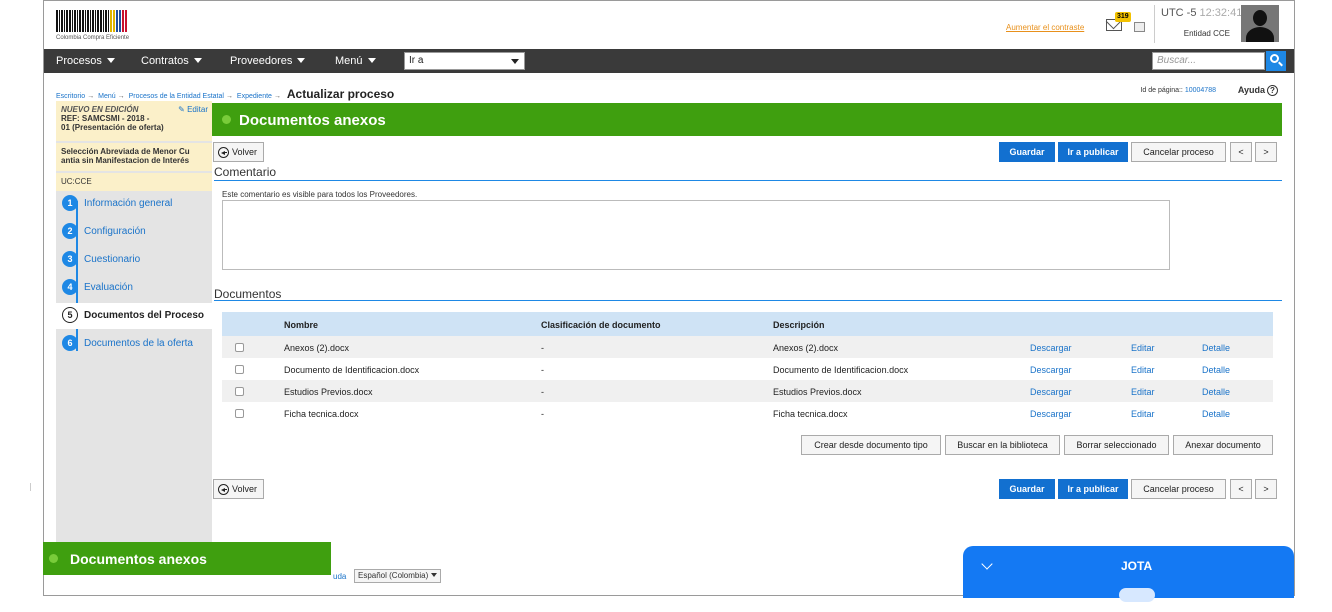 The height and width of the screenshot is (612, 1332). What do you see at coordinates (301, 325) in the screenshot?
I see `column-header: Nombre` at bounding box center [301, 325].